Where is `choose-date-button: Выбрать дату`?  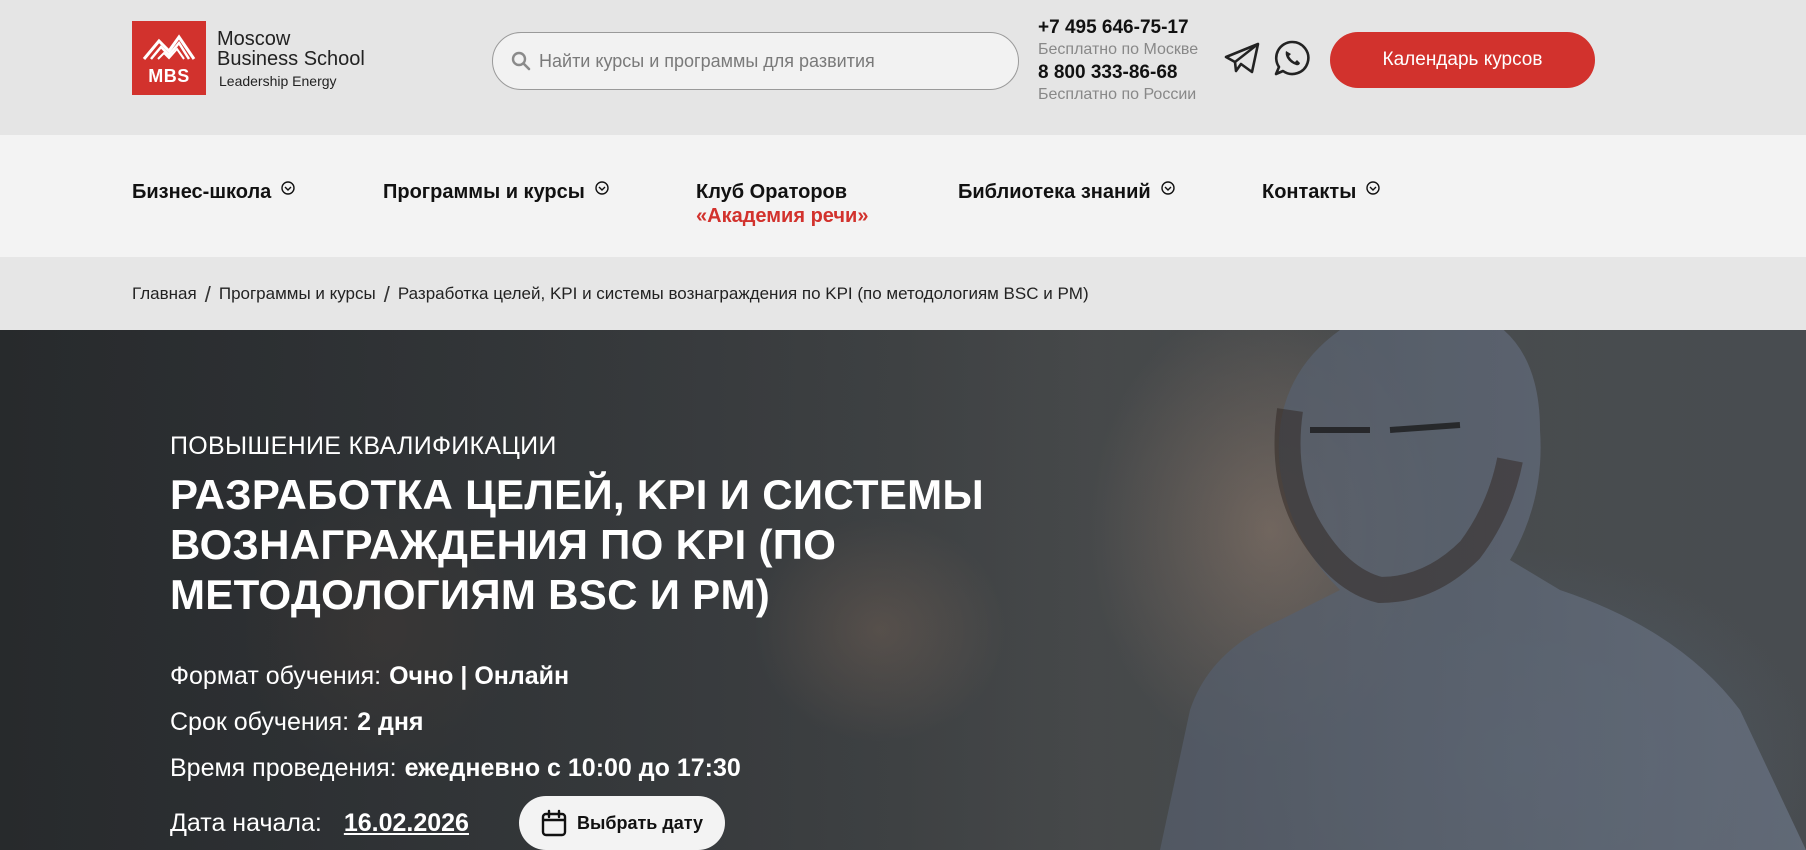
choose-date-button: Выбрать дату is located at coordinates (622, 823).